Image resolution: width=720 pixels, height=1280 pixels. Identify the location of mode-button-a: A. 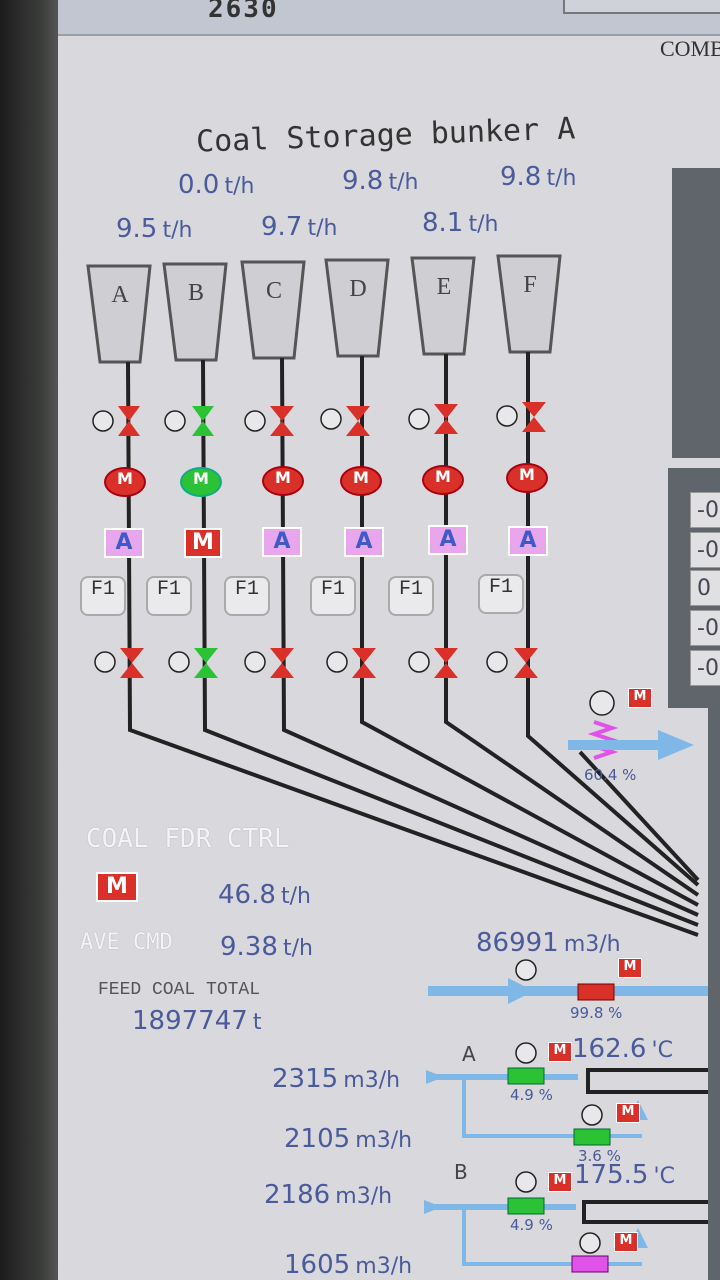
(124, 543).